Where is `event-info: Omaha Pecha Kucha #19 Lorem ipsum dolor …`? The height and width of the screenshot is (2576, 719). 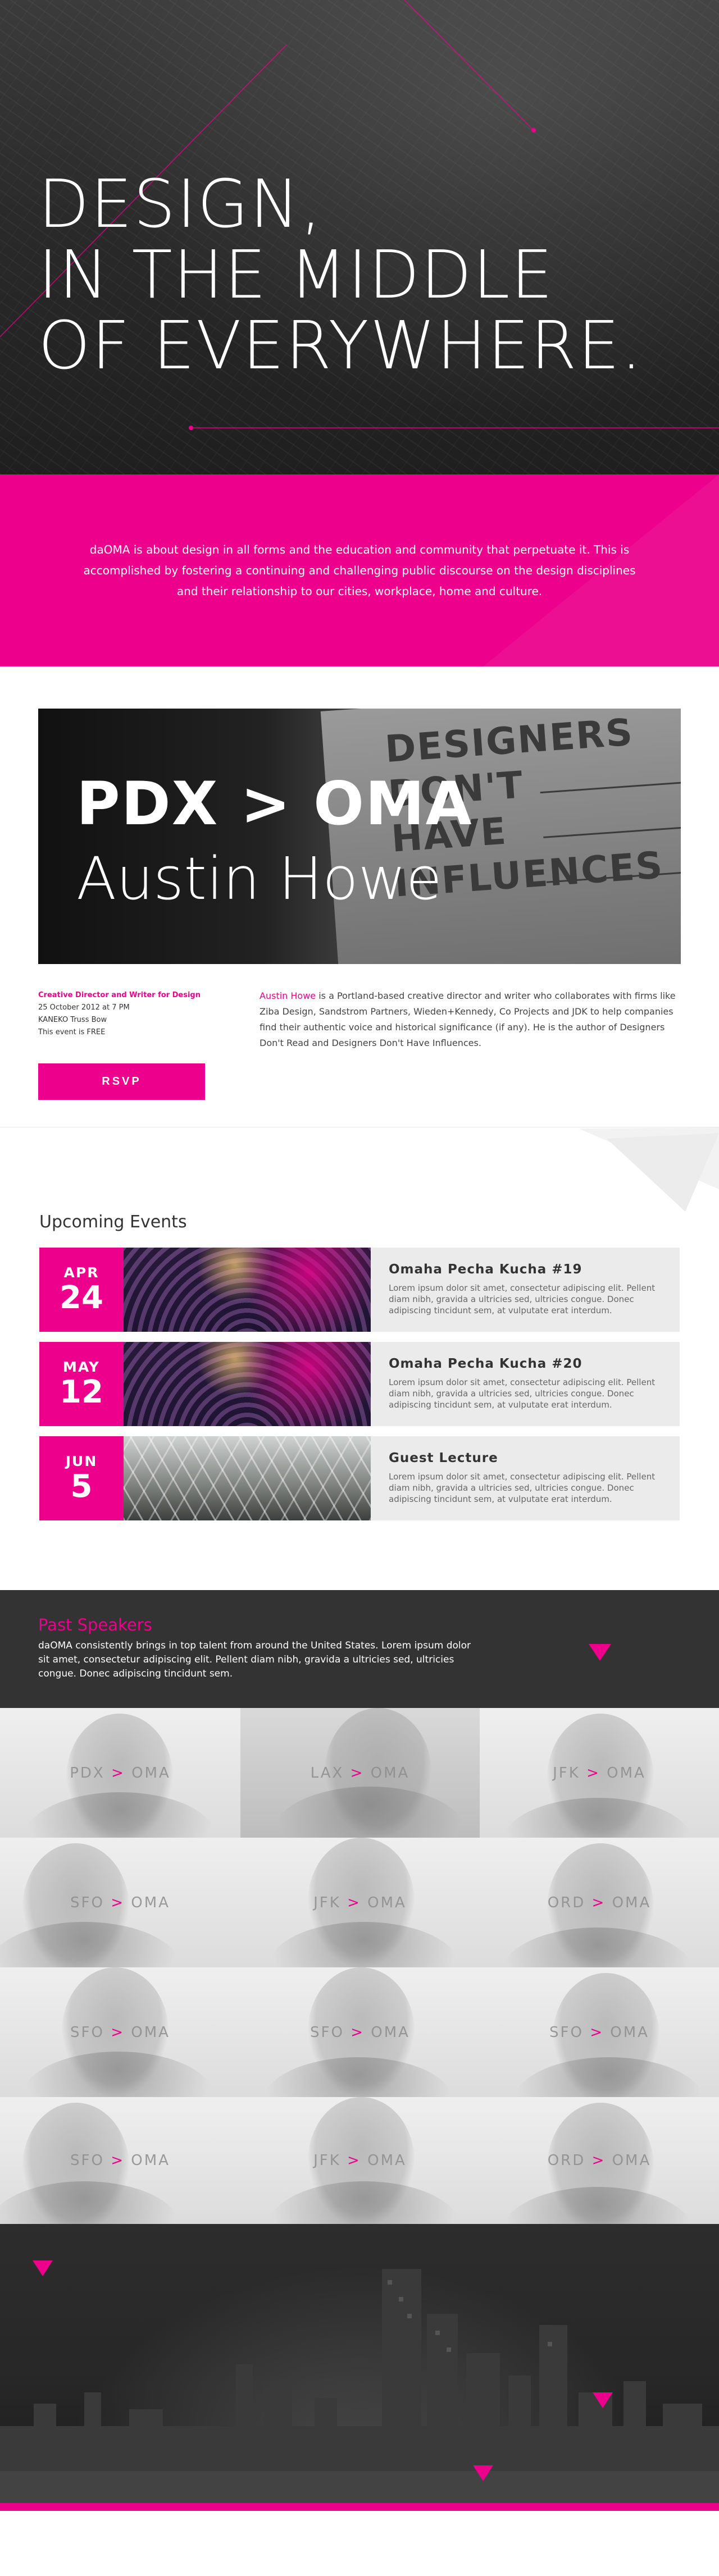
event-info: Omaha Pecha Kucha #19 Lorem ipsum dolor … is located at coordinates (526, 1290).